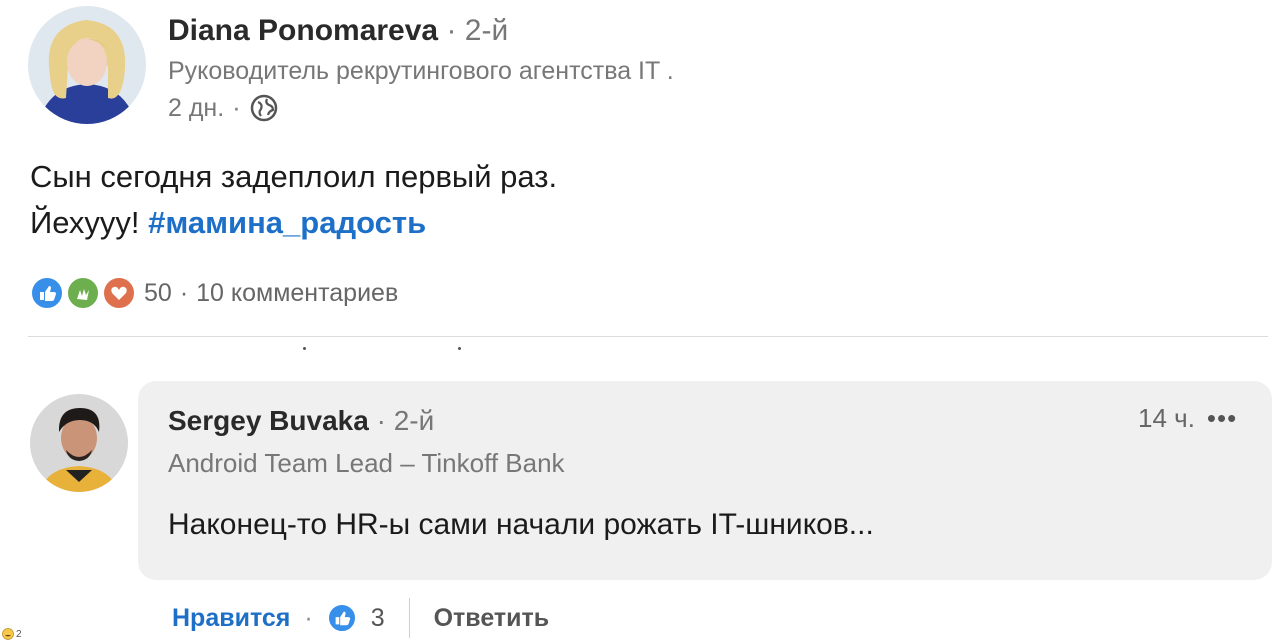  I want to click on comment-like-count: 3, so click(378, 618).